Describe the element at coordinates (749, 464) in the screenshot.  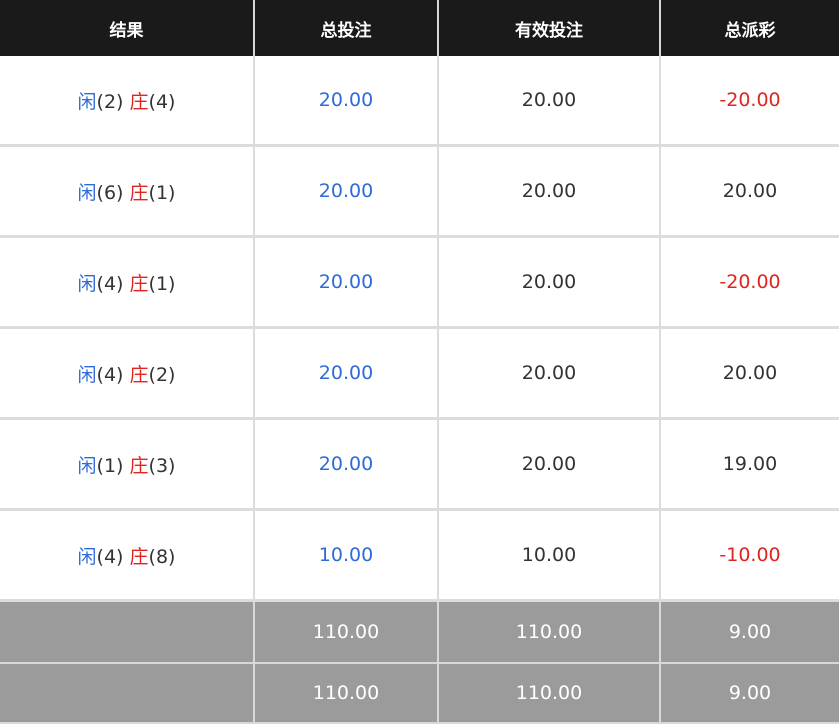
I see `payout-cell: 19.00` at that location.